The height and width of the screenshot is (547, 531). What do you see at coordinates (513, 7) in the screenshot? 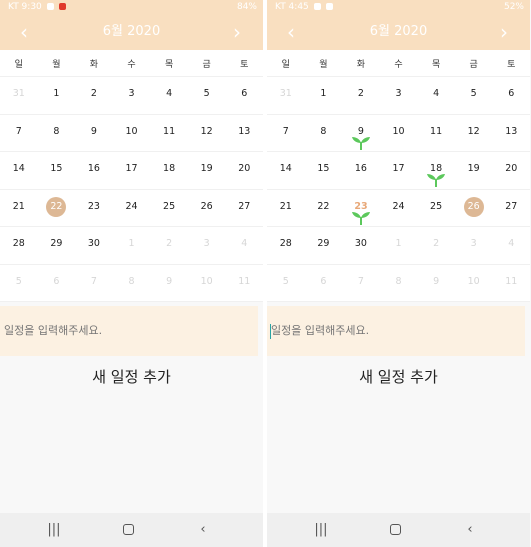
I see `battery-percent: 52%` at bounding box center [513, 7].